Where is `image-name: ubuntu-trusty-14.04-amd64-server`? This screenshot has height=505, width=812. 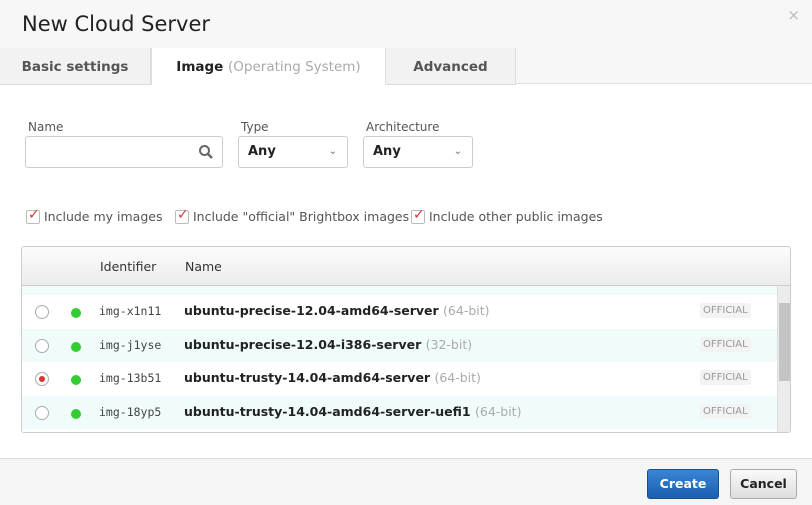 image-name: ubuntu-trusty-14.04-amd64-server is located at coordinates (307, 377).